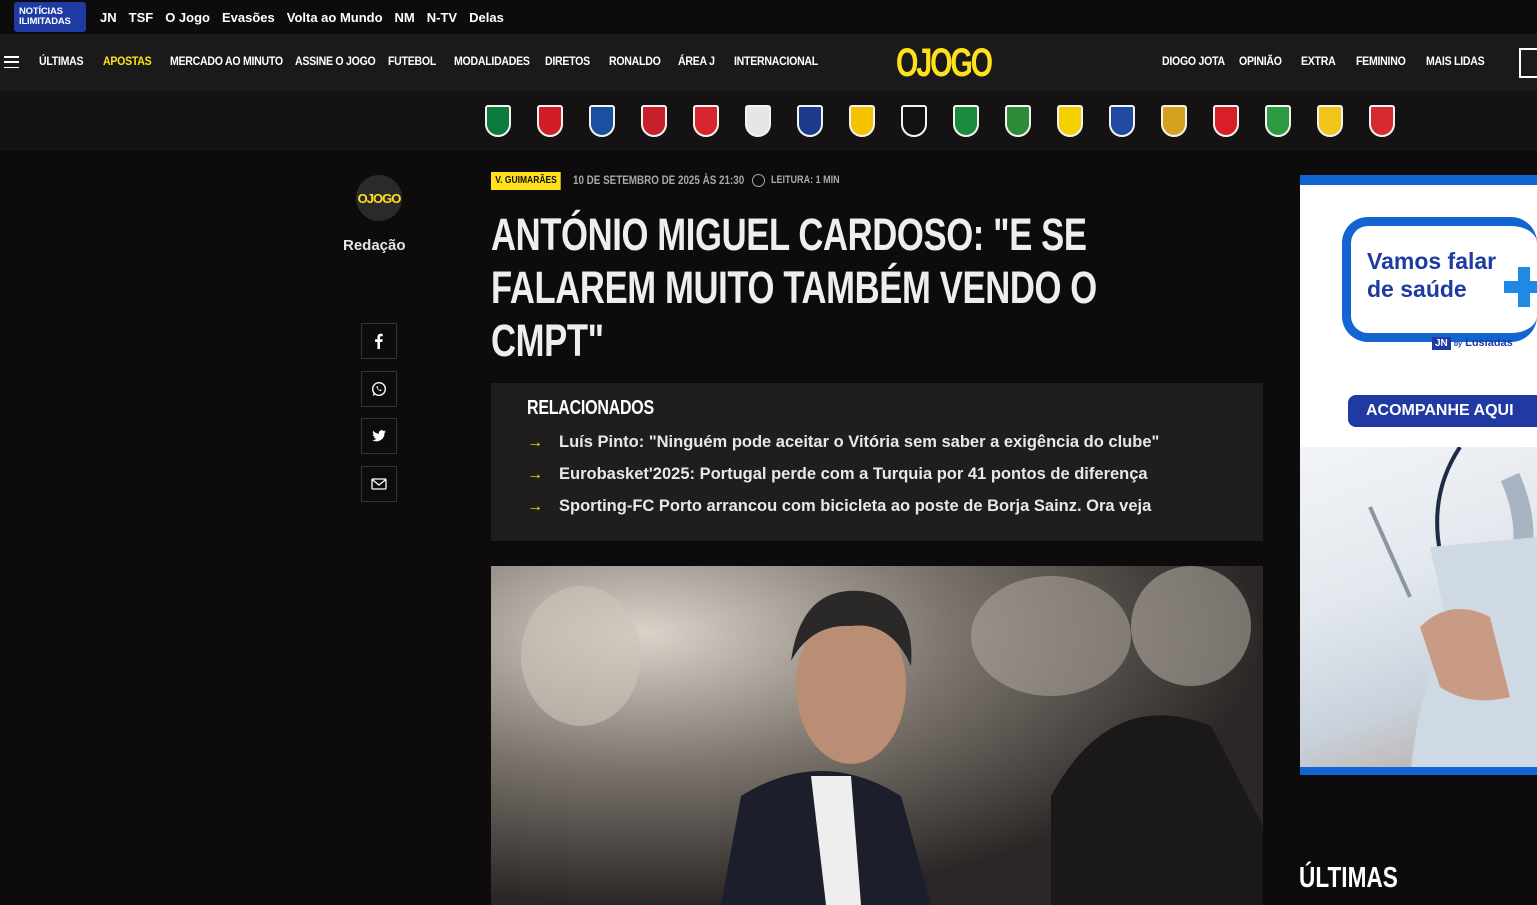  I want to click on network-link: N-TV, so click(442, 17).